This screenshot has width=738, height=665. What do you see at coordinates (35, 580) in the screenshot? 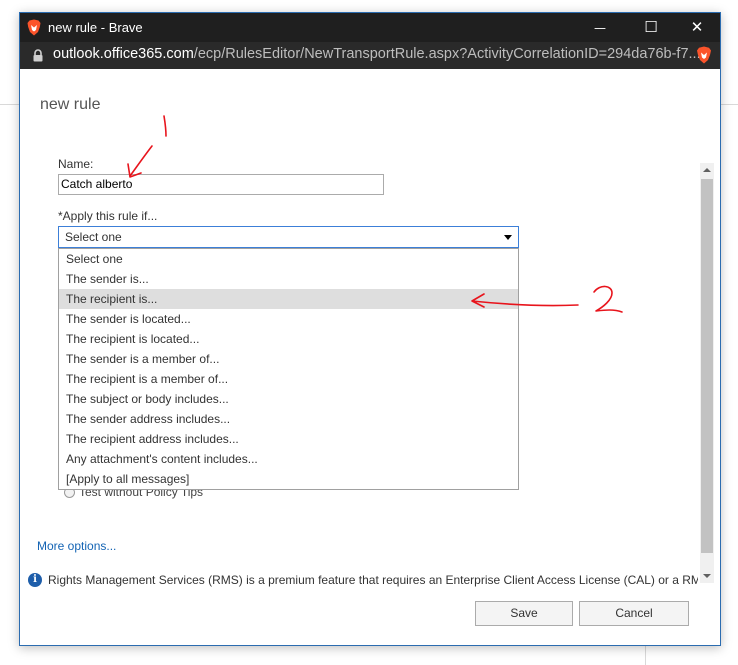
I see `info-icon: i` at bounding box center [35, 580].